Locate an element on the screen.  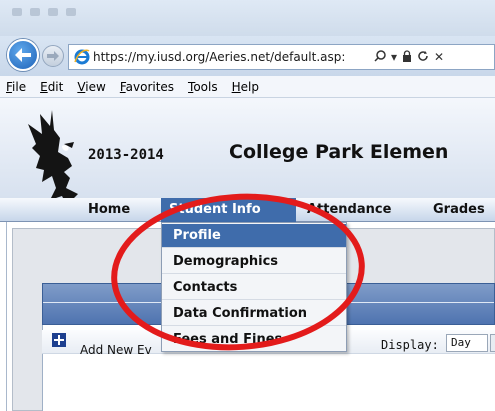
menu-file: File is located at coordinates (16, 87).